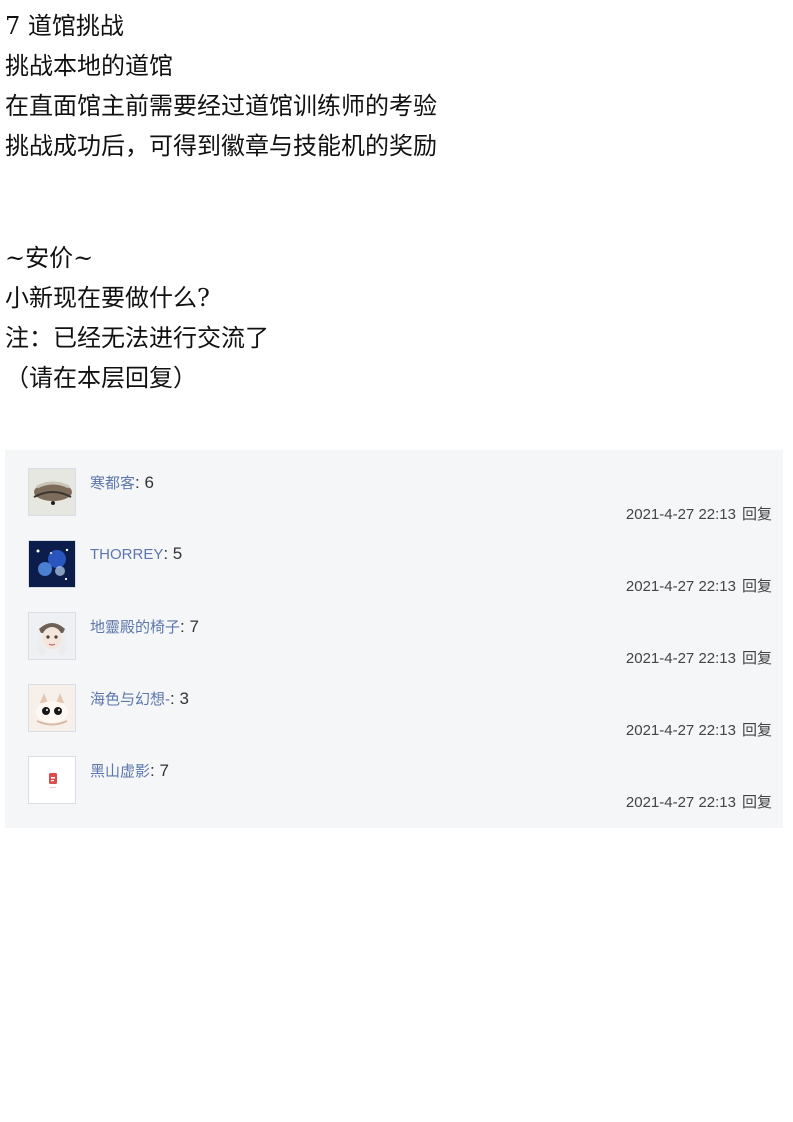  What do you see at coordinates (89, 66) in the screenshot?
I see `post-line: 挑战本地的道馆` at bounding box center [89, 66].